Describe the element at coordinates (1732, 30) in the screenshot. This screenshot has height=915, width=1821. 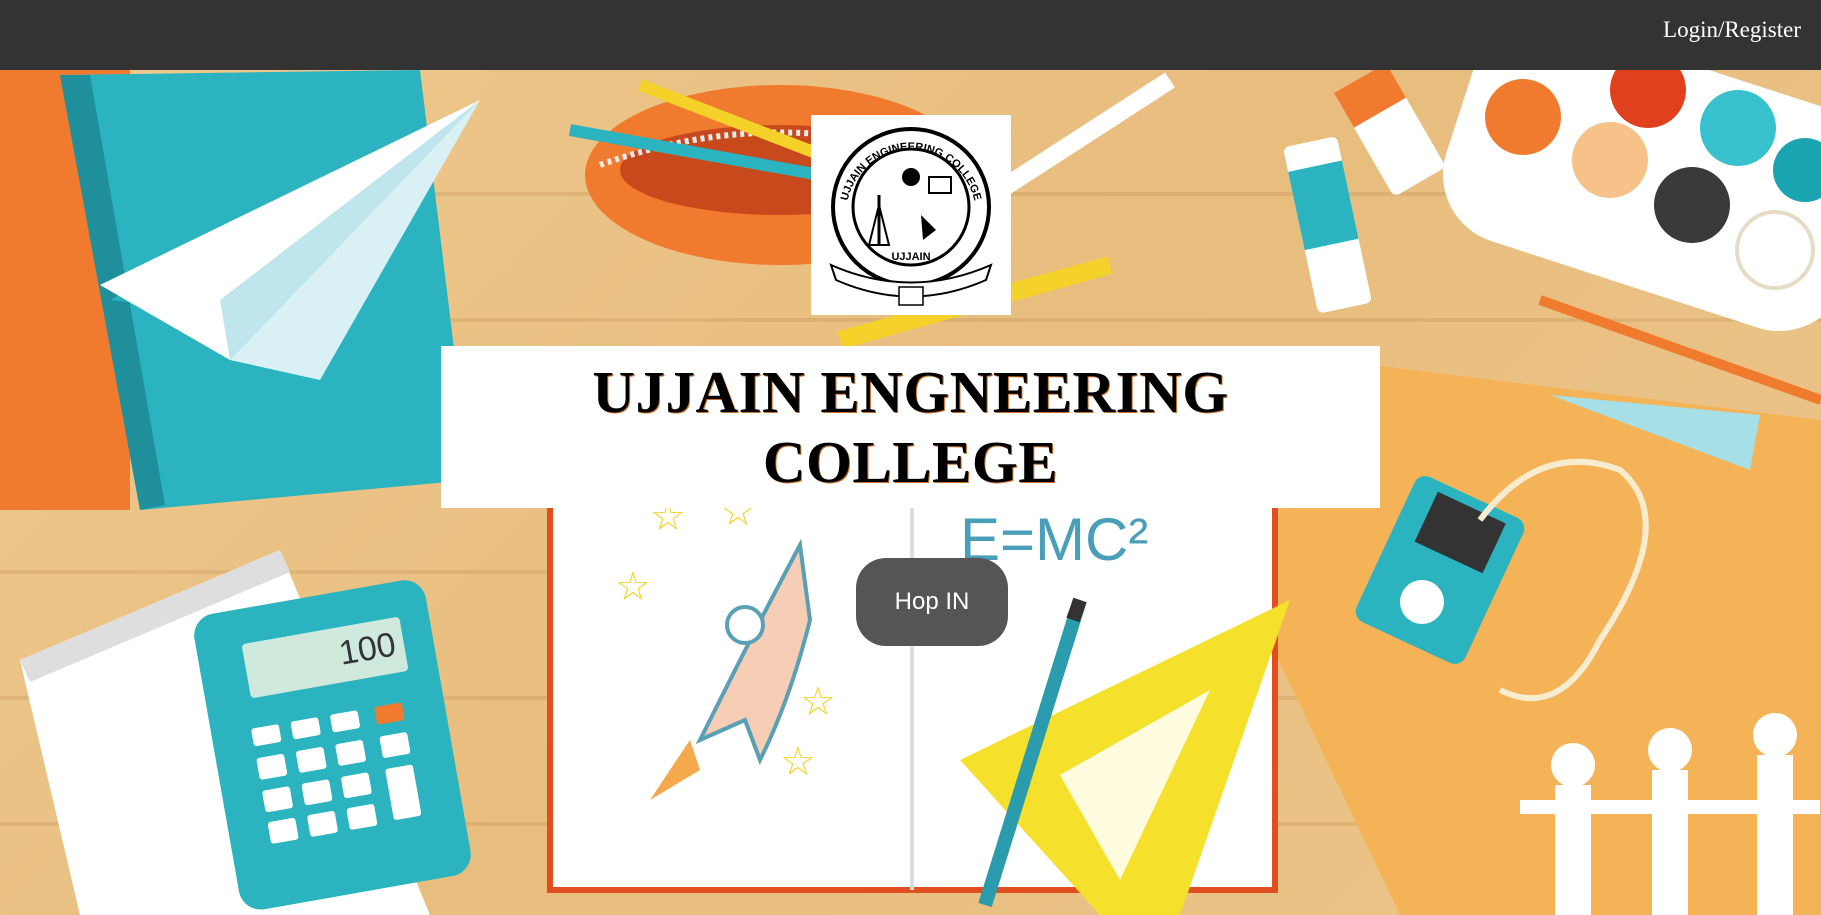
I see `login-register-link: Login/Register` at that location.